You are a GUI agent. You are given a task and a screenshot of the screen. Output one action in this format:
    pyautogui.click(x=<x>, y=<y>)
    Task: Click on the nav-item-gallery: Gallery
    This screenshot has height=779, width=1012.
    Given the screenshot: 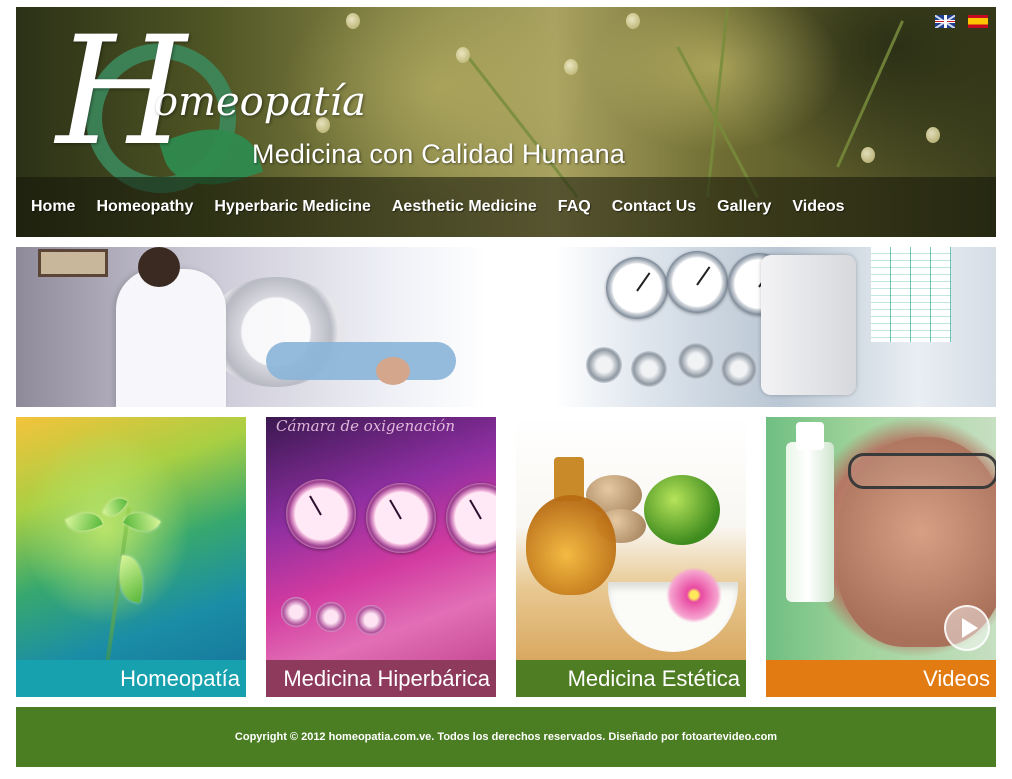 What is the action you would take?
    pyautogui.click(x=744, y=207)
    